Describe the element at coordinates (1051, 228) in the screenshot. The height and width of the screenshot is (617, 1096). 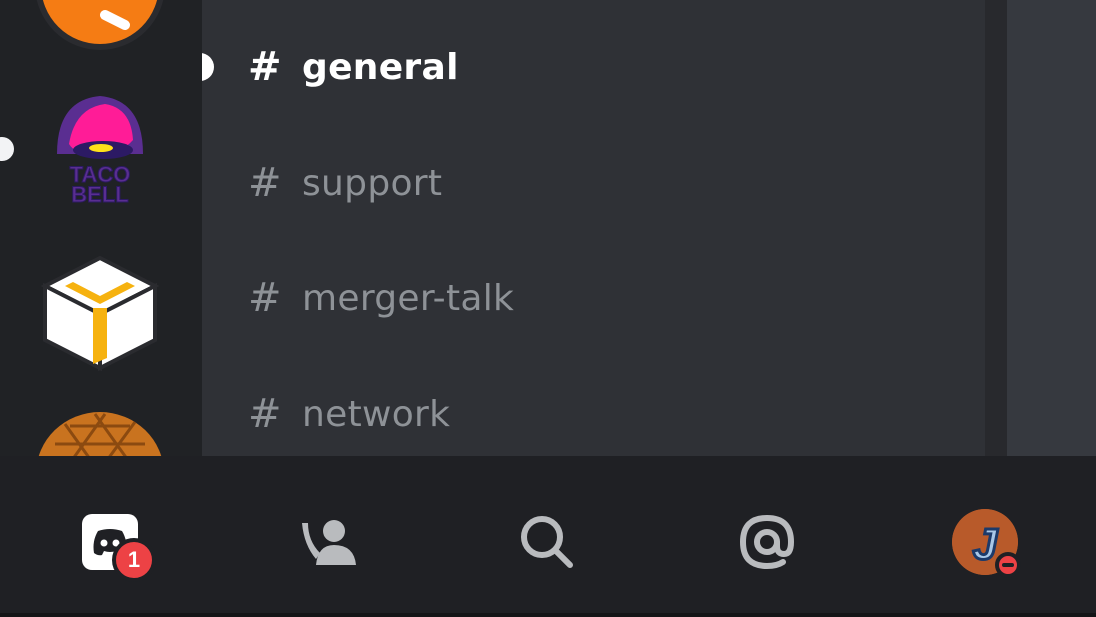
I see `chat-pane-edge` at that location.